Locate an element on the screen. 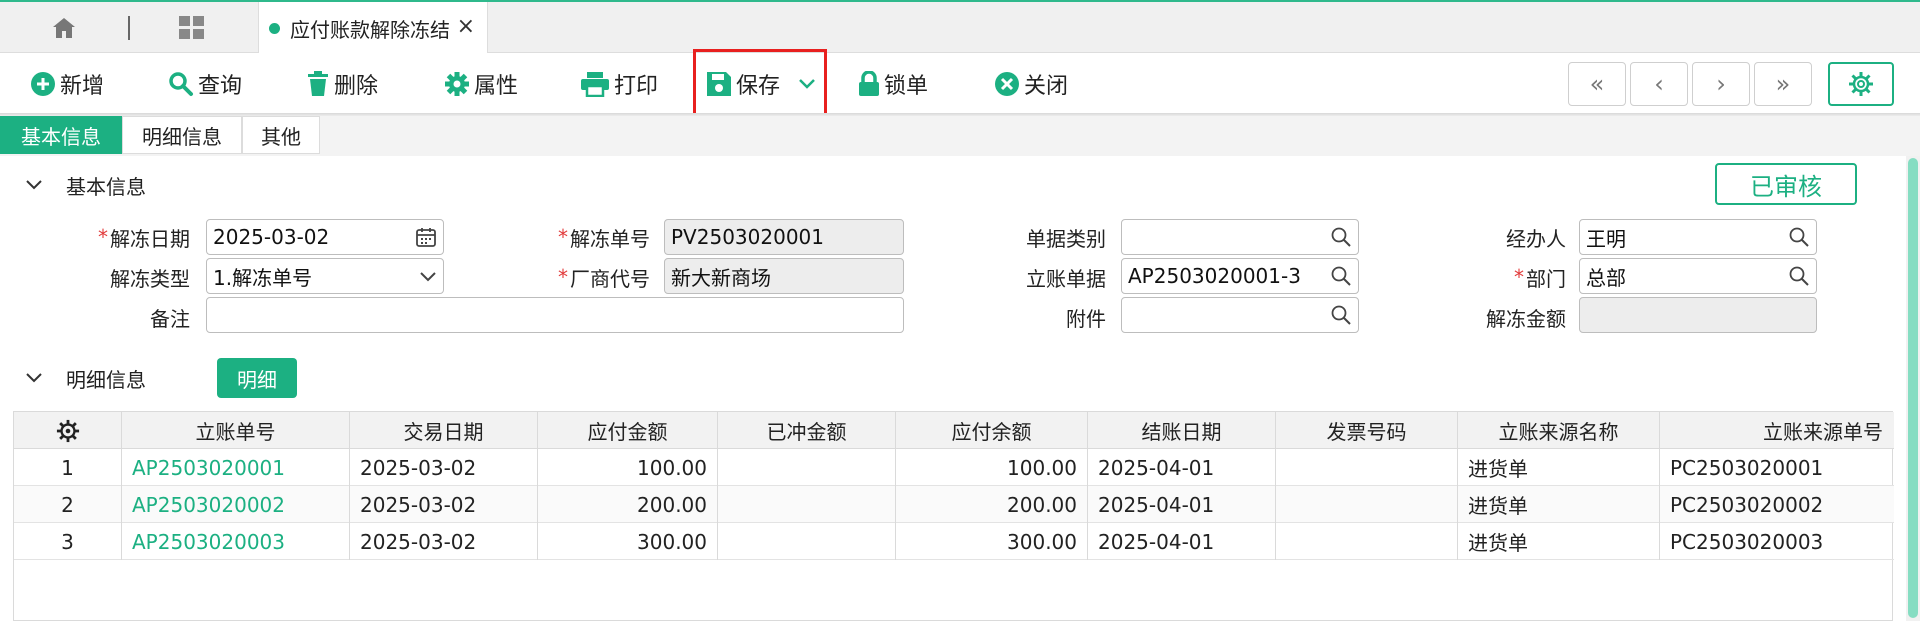 Image resolution: width=1920 pixels, height=621 pixels. vertical-scrollbar is located at coordinates (1913, 388).